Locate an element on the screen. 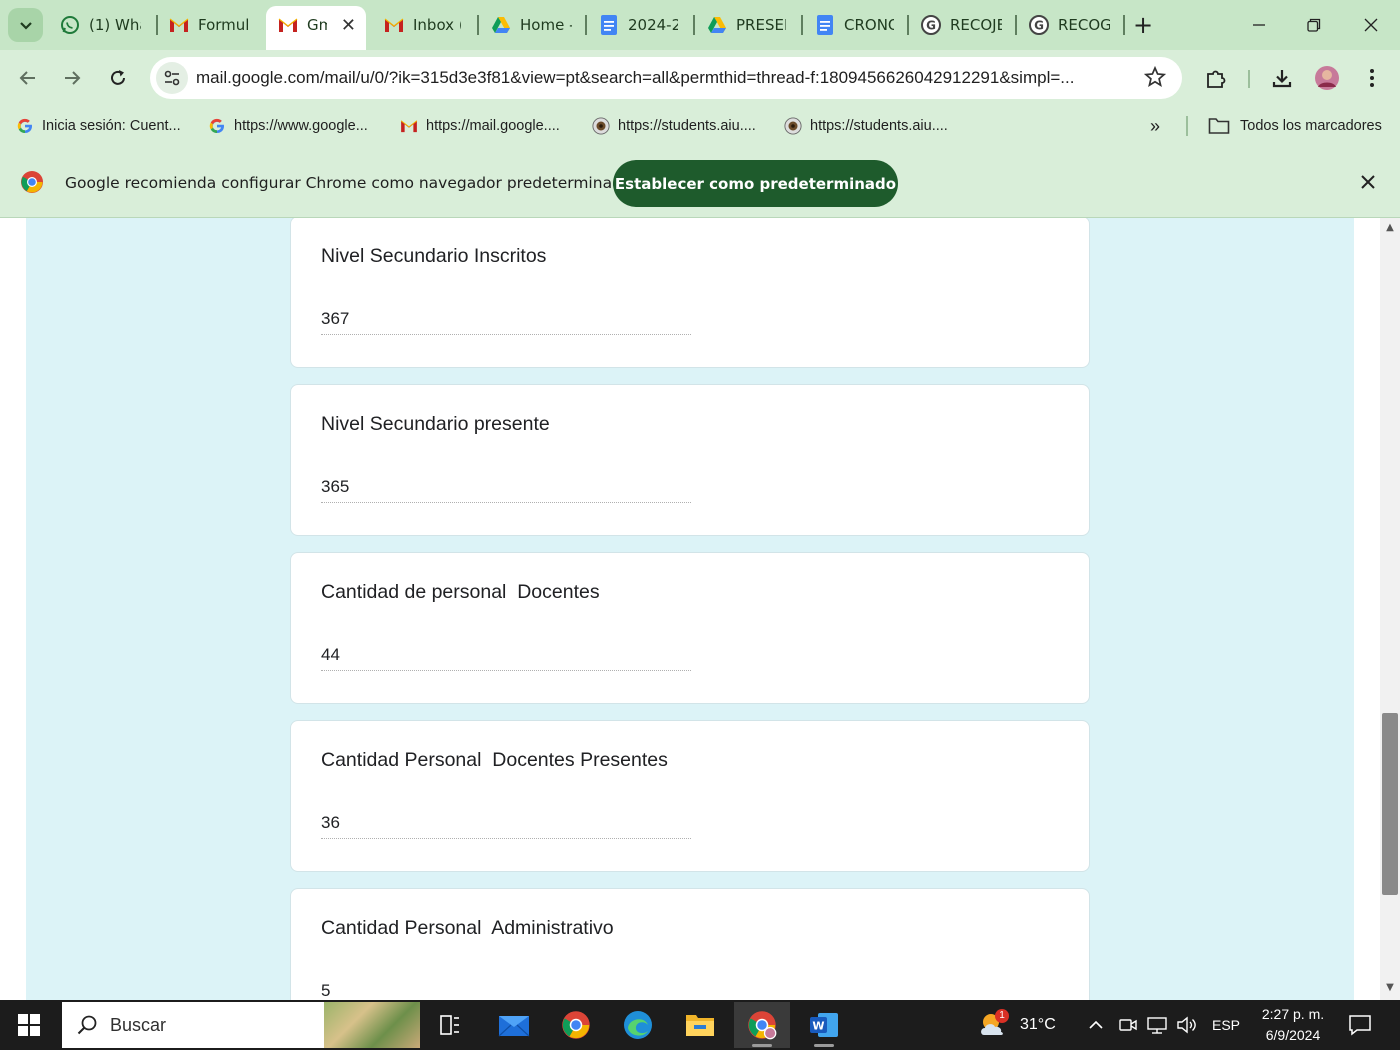 Image resolution: width=1400 pixels, height=1050 pixels. extensions-button is located at coordinates (1216, 78).